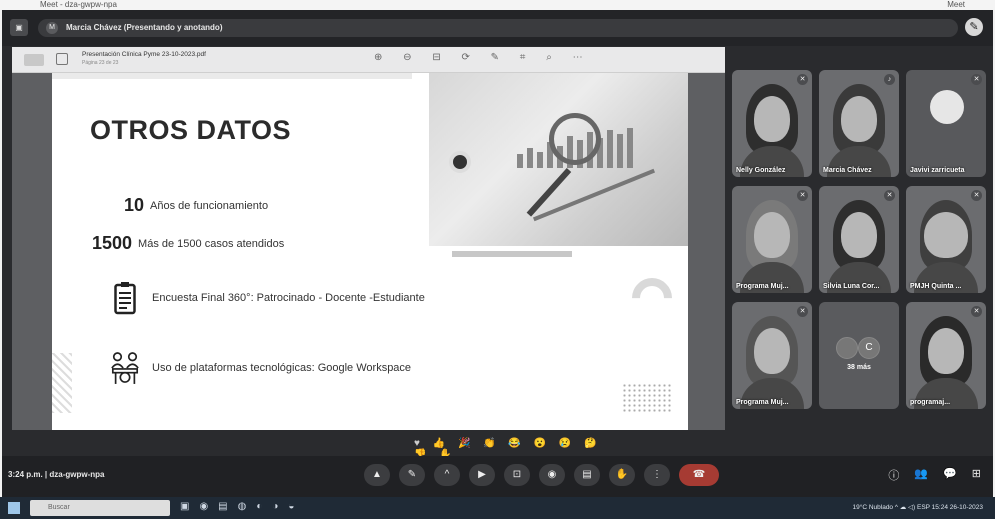 This screenshot has width=995, height=519. I want to click on annotate-button: ✎, so click(412, 475).